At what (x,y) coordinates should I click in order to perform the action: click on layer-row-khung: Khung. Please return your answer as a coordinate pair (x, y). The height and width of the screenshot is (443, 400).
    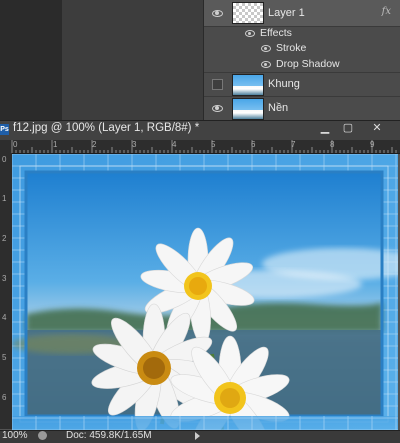
    Looking at the image, I should click on (302, 84).